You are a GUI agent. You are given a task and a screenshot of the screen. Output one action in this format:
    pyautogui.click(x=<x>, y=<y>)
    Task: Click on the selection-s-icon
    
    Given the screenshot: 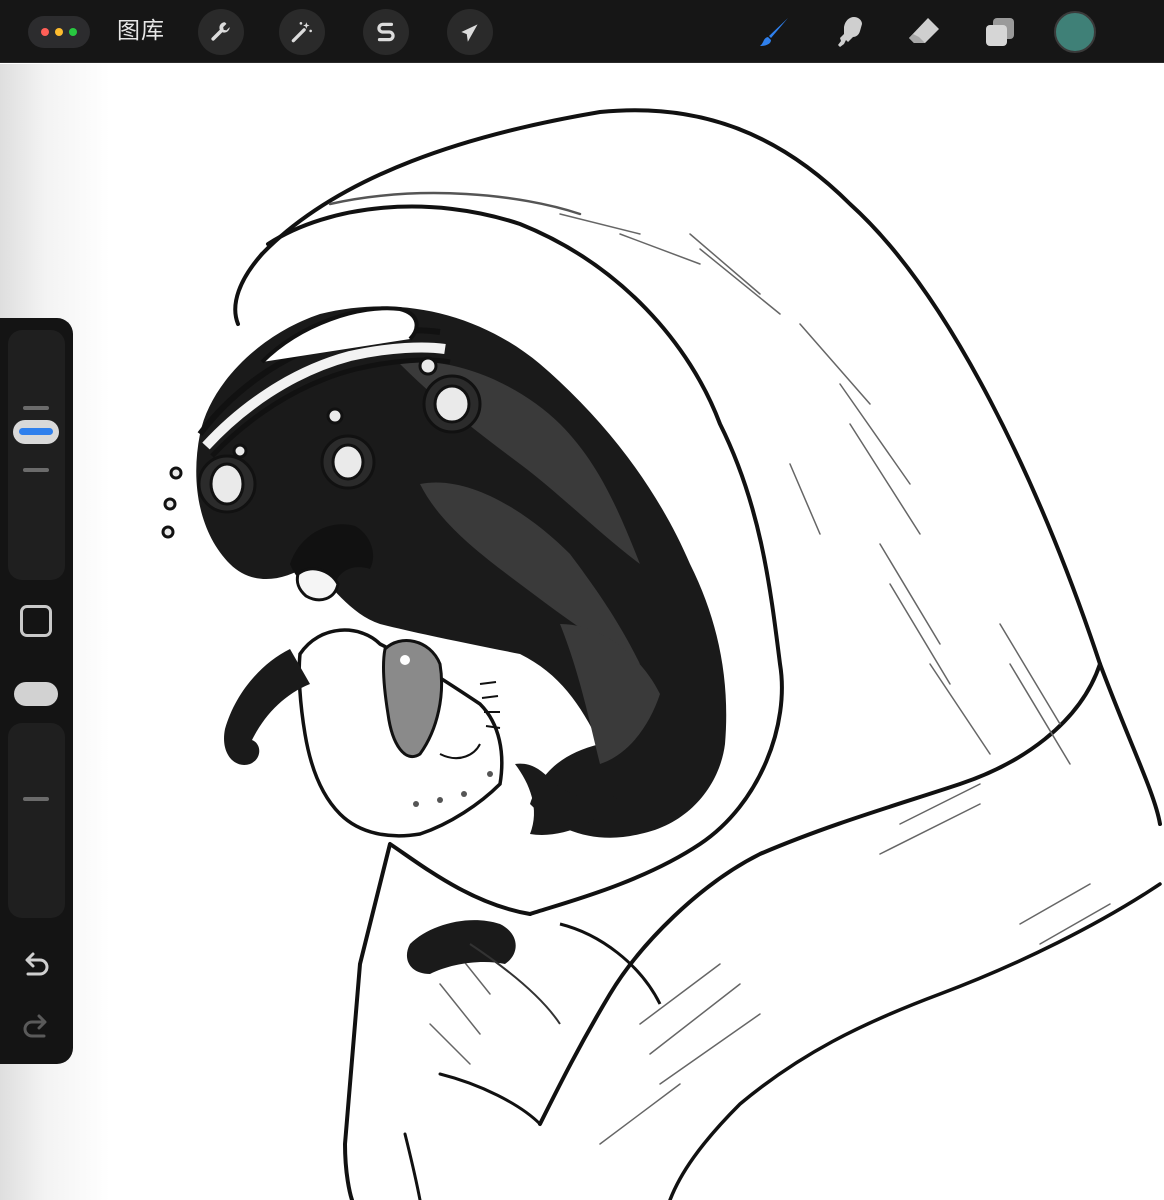 What is the action you would take?
    pyautogui.click(x=386, y=32)
    